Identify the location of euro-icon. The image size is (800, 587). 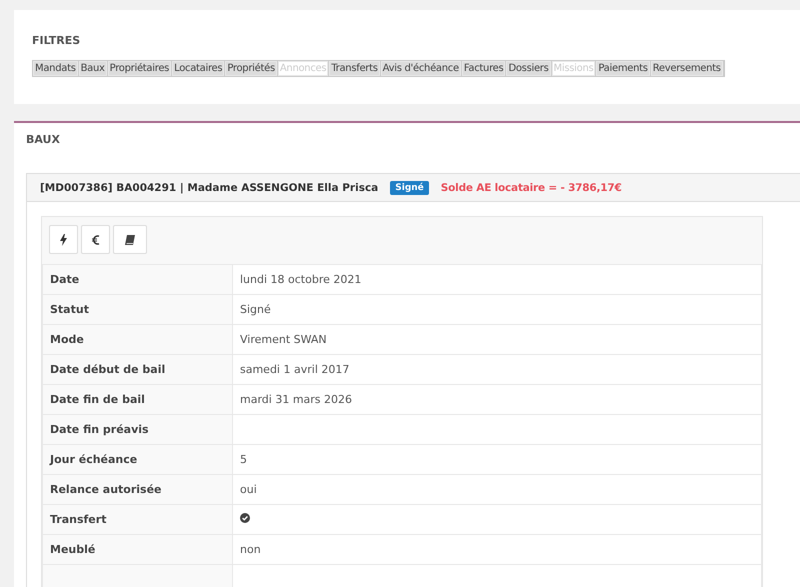
(95, 240).